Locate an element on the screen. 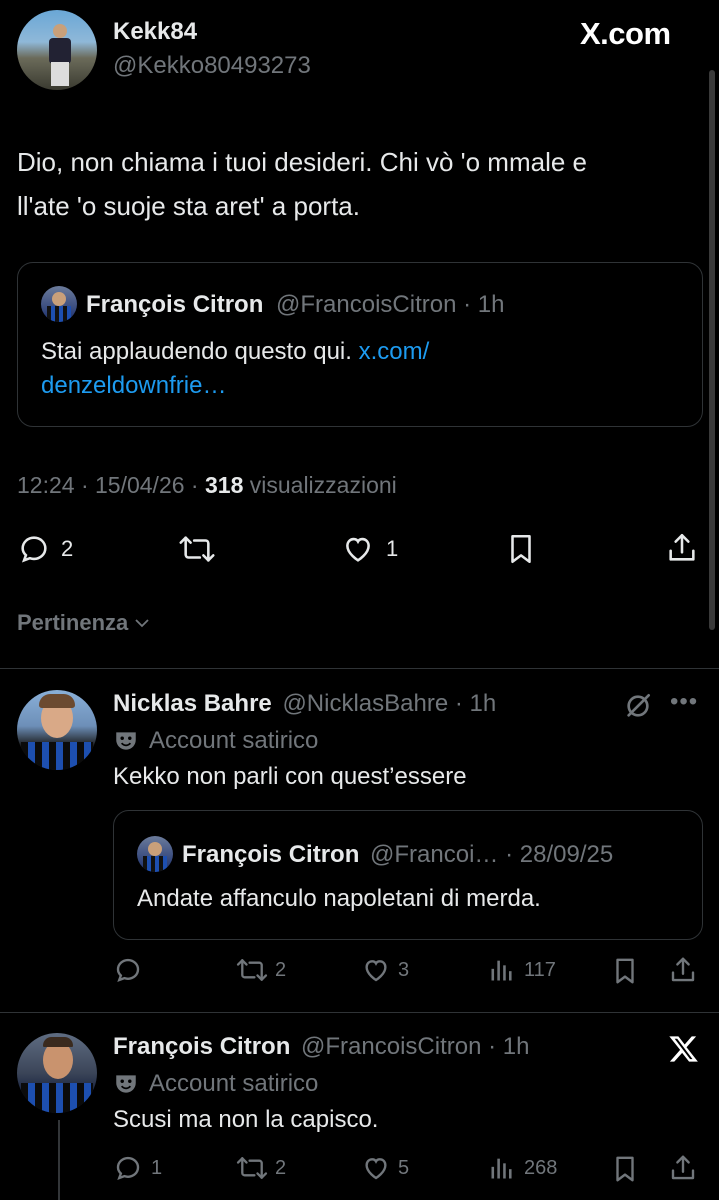 This screenshot has height=1200, width=719. post-text-line: ll'ate 'o suoje sta aret' a porta. is located at coordinates (188, 206).